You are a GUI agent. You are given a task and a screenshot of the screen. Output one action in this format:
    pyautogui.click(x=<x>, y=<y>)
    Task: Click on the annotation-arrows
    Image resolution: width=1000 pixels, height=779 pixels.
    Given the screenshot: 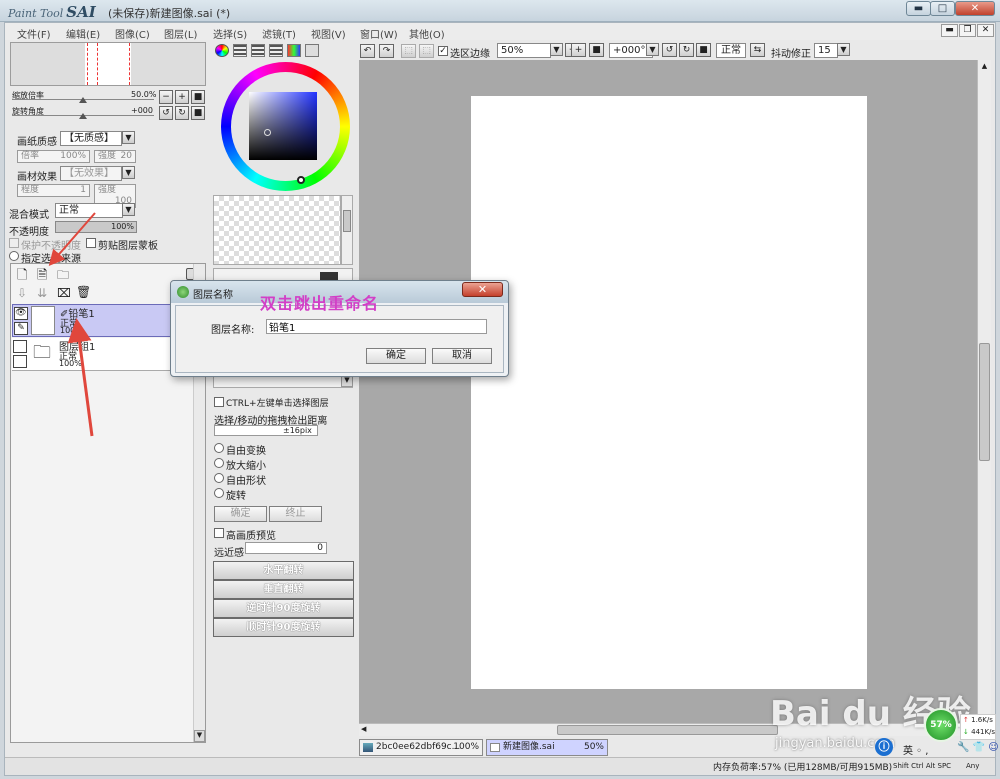 What is the action you would take?
    pyautogui.click(x=72, y=324)
    